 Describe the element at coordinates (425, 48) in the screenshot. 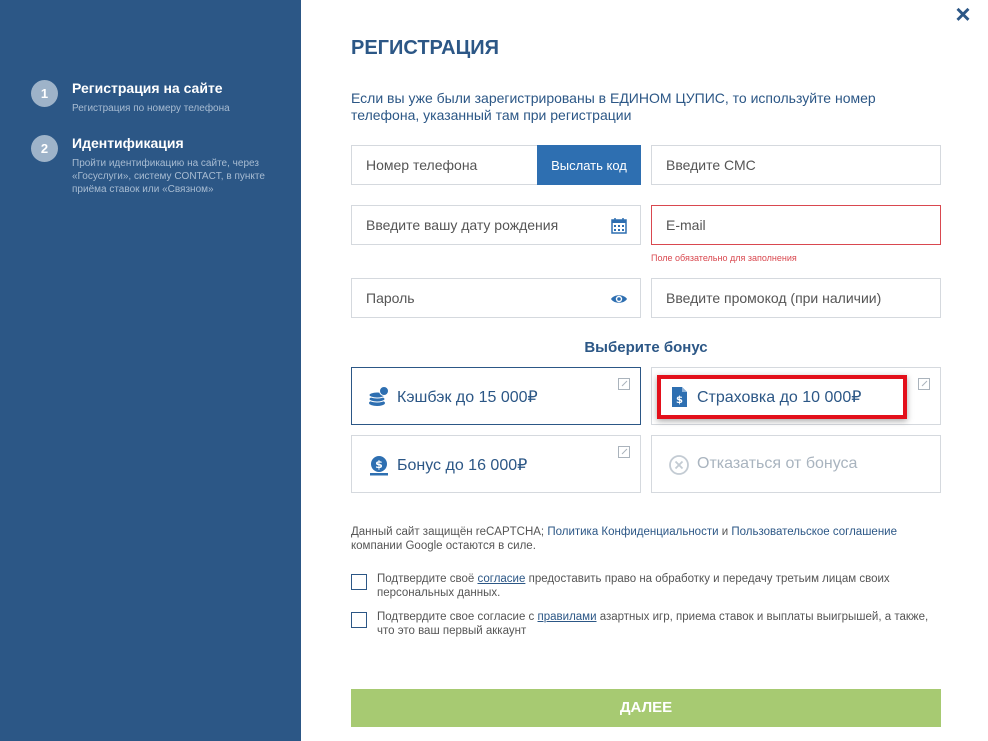

I see `page-title: РЕГИСТРАЦИЯ` at that location.